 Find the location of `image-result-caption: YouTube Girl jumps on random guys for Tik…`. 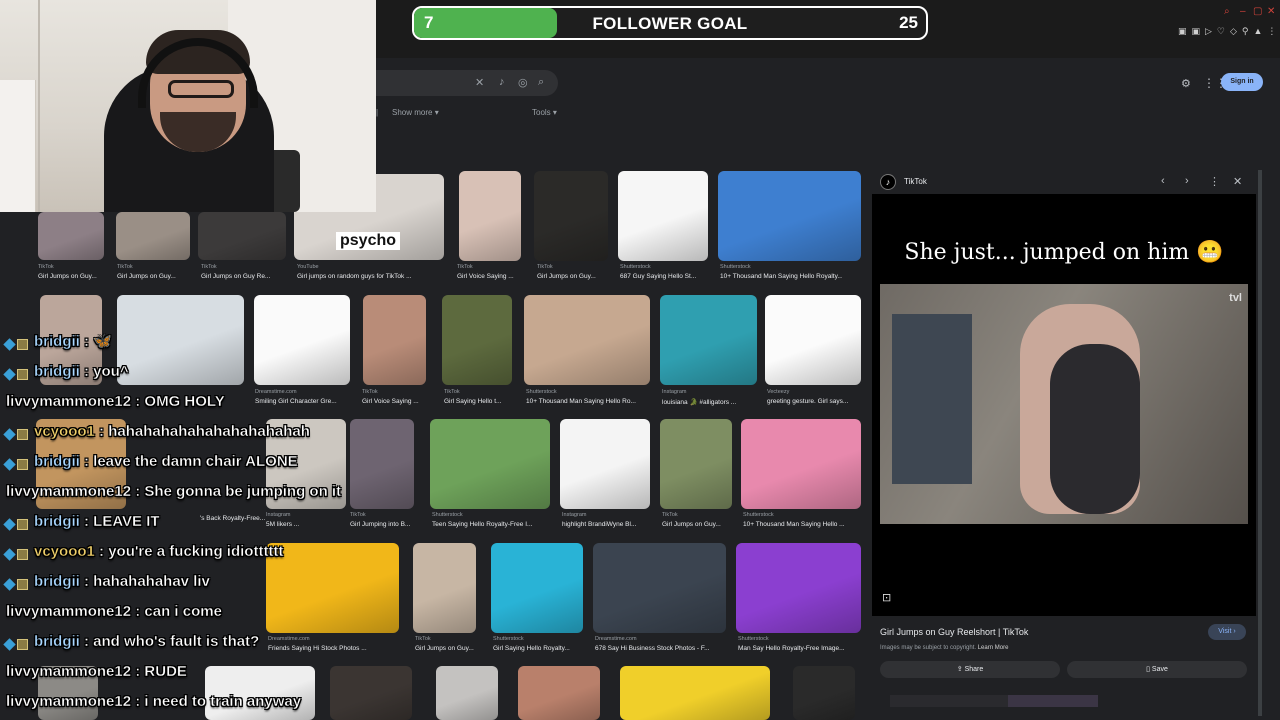

image-result-caption: YouTube Girl jumps on random guys for Tik… is located at coordinates (358, 272).